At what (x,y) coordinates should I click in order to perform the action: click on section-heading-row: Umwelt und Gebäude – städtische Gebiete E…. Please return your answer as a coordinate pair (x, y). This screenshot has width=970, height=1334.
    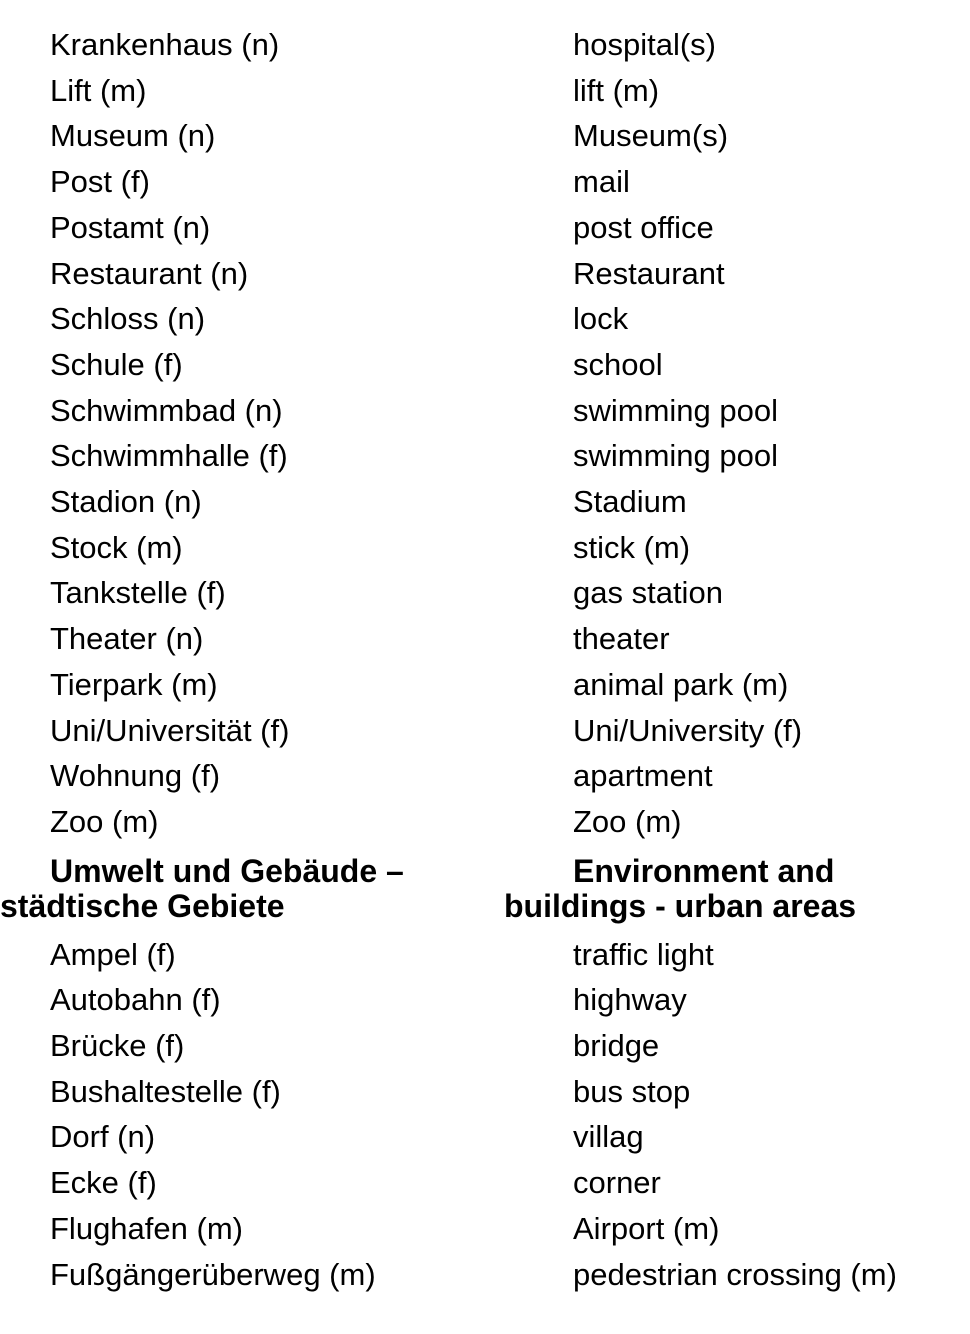
    Looking at the image, I should click on (485, 888).